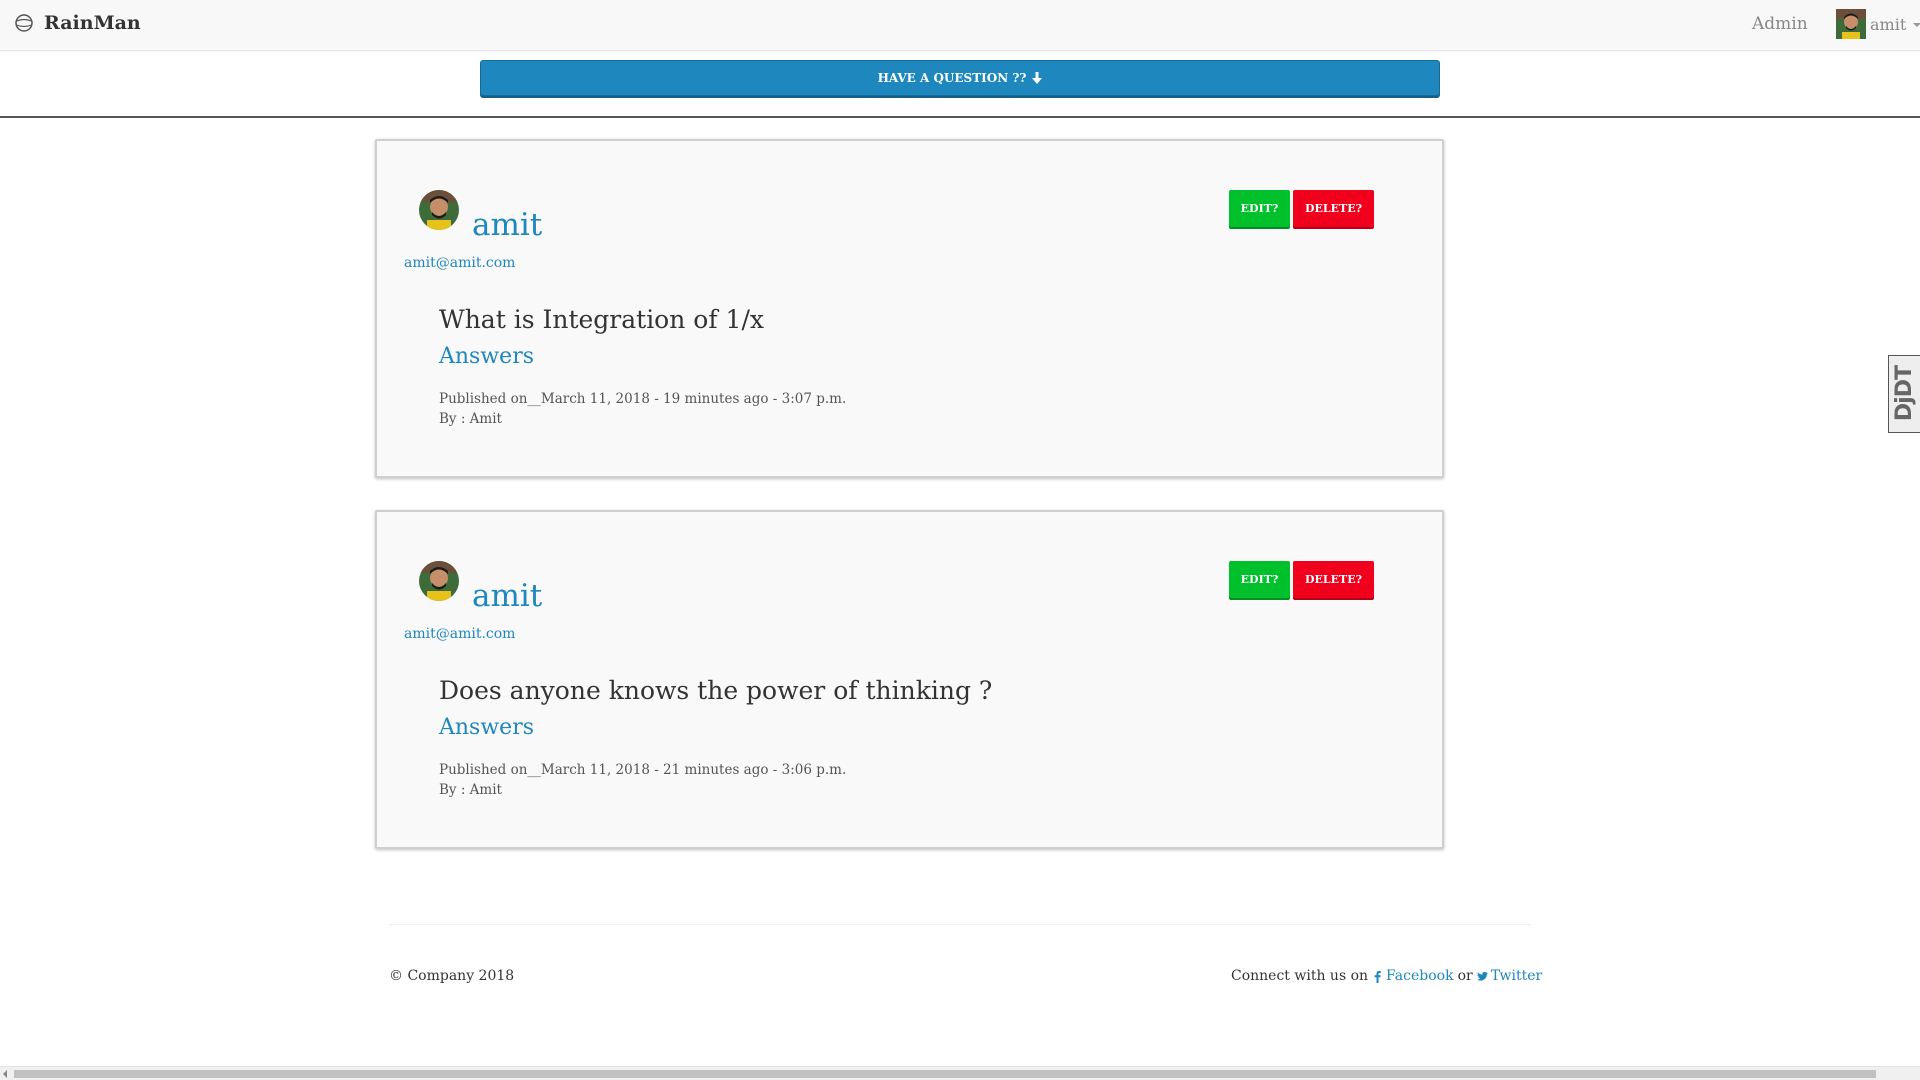 This screenshot has width=1920, height=1080. I want to click on top-navbar: RainMan Admin amit, so click(960, 25).